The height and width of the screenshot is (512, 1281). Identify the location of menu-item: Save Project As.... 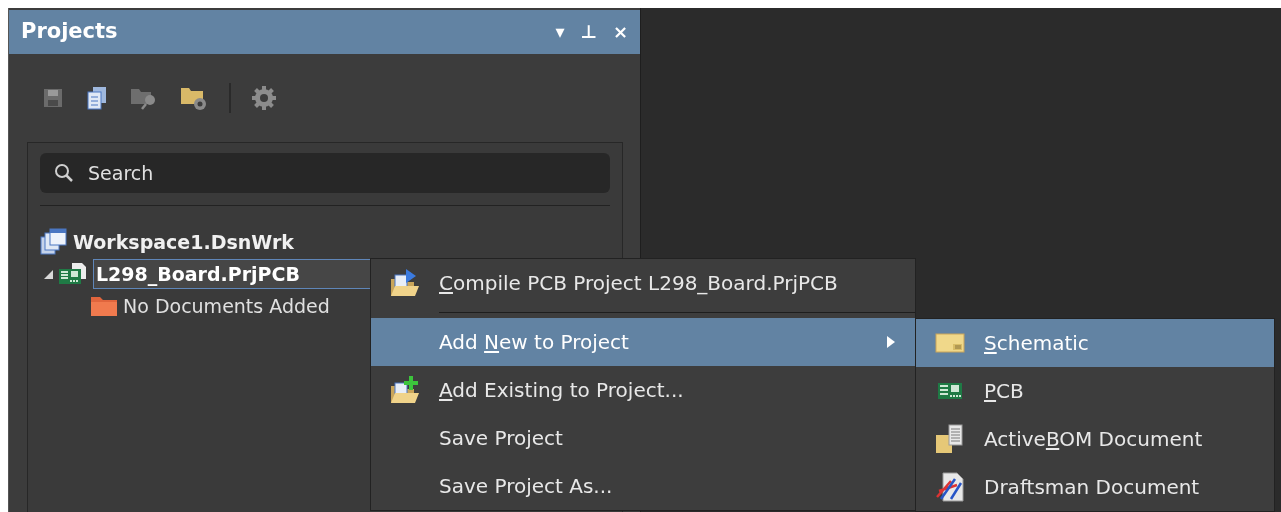
(643, 486).